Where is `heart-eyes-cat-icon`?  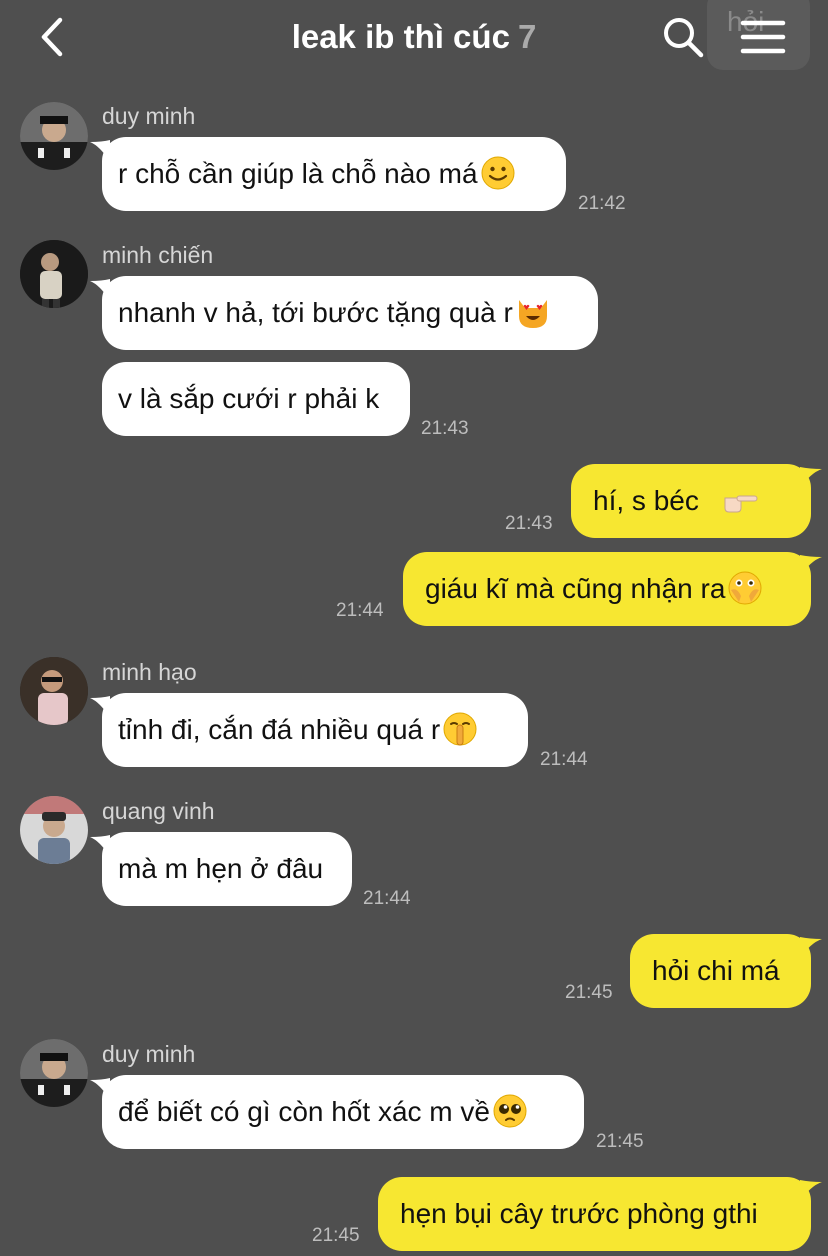
heart-eyes-cat-icon is located at coordinates (532, 313).